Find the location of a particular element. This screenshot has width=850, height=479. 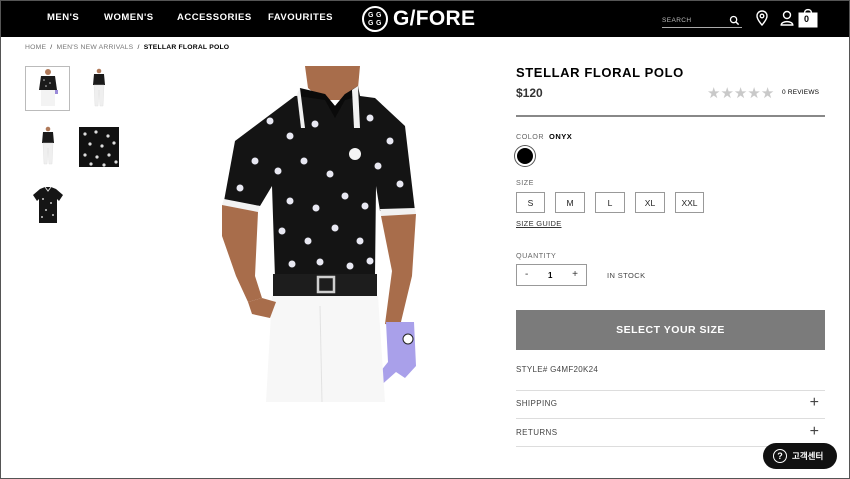

size-guide-link: SIZE GUIDE is located at coordinates (539, 223).